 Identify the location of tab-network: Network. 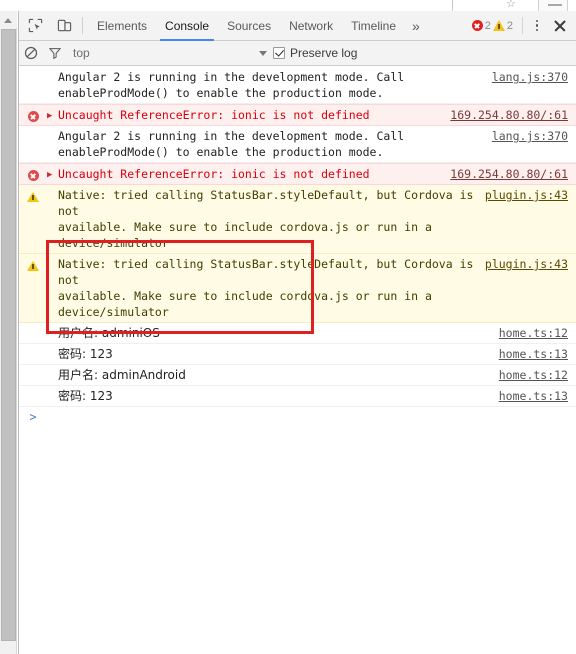
(311, 26).